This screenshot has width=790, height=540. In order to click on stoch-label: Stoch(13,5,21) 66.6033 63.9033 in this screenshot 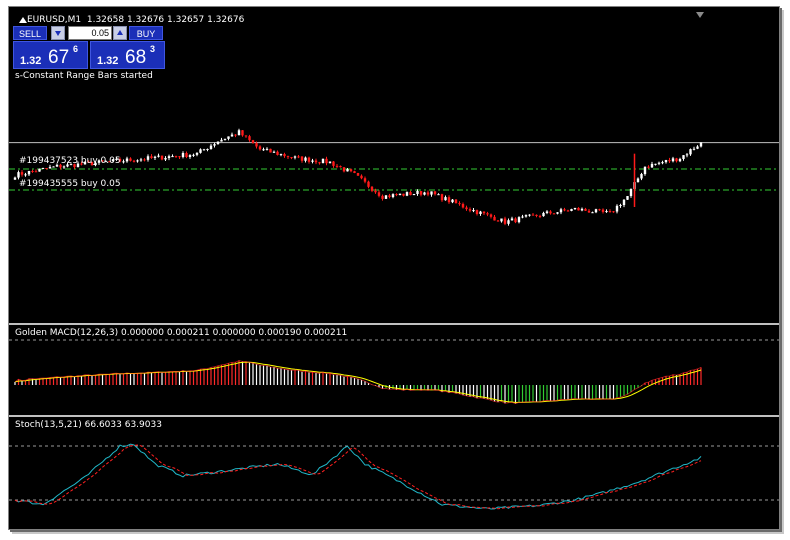, I will do `click(88, 425)`.